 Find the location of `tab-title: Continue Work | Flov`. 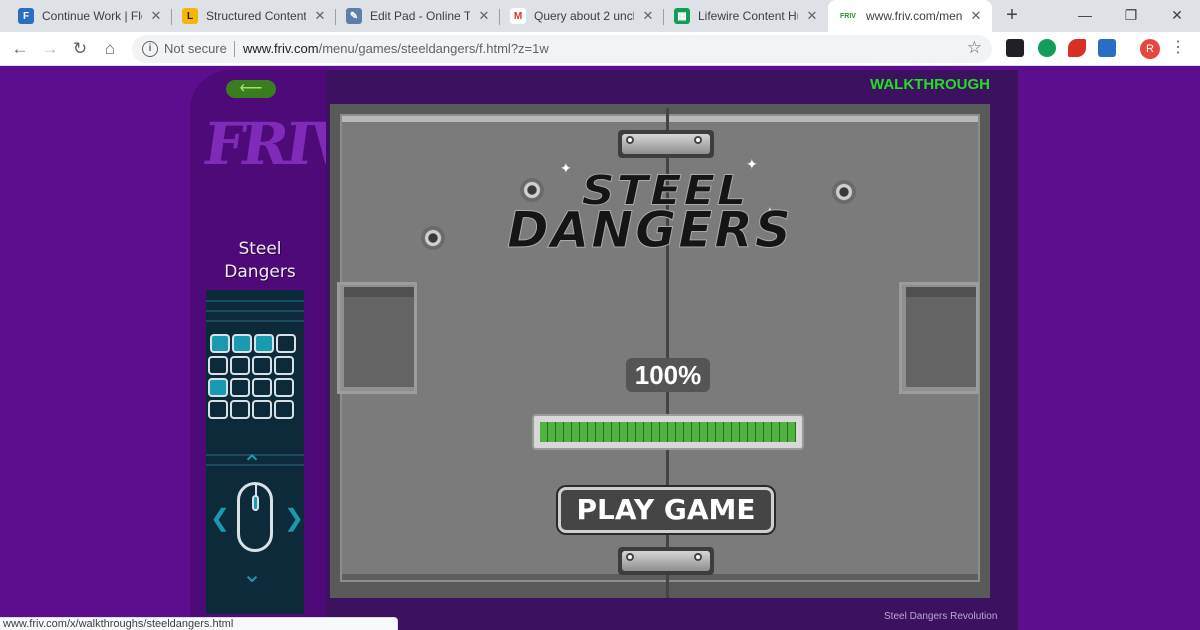

tab-title: Continue Work | Flov is located at coordinates (92, 16).